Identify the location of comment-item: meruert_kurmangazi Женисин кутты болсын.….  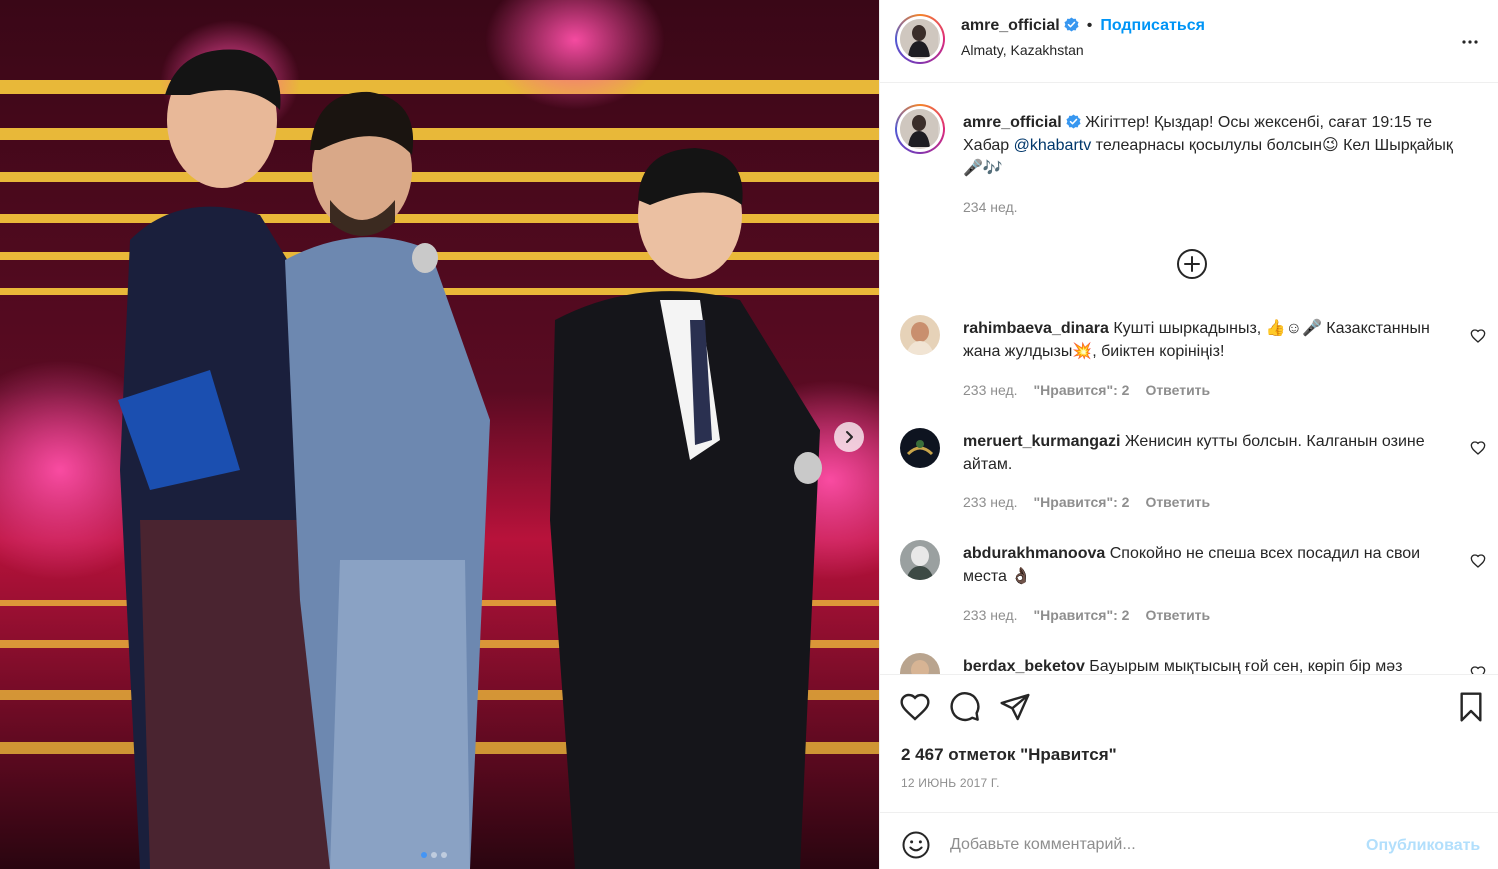
(1213, 453).